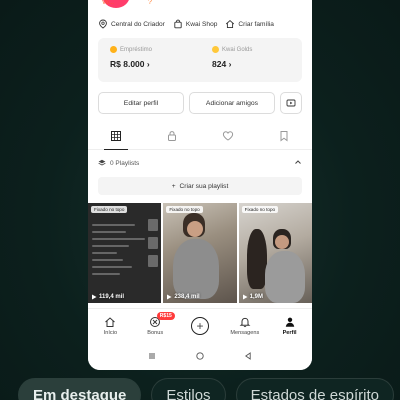 This screenshot has width=400, height=400. I want to click on lock-icon, so click(172, 135).